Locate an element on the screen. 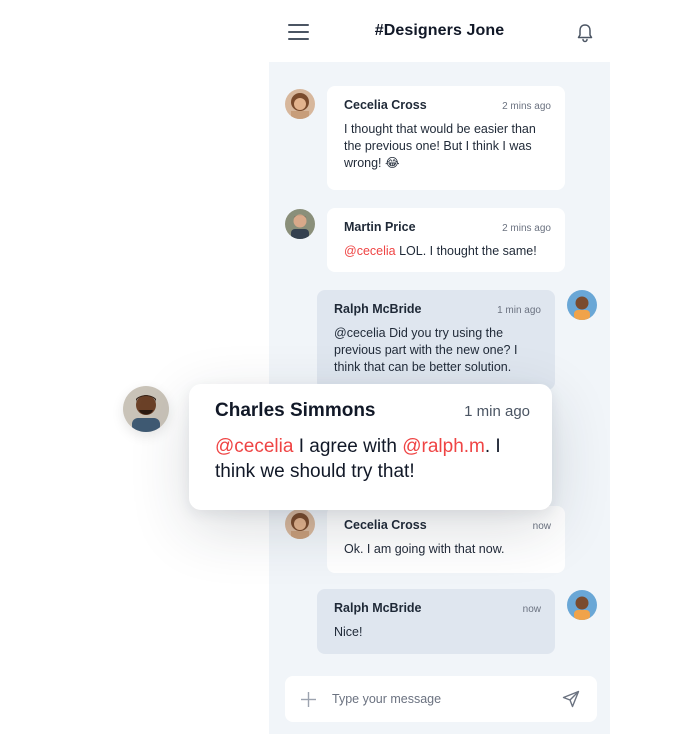 The height and width of the screenshot is (734, 676). message-text: Ok. I am going with that now. is located at coordinates (424, 549).